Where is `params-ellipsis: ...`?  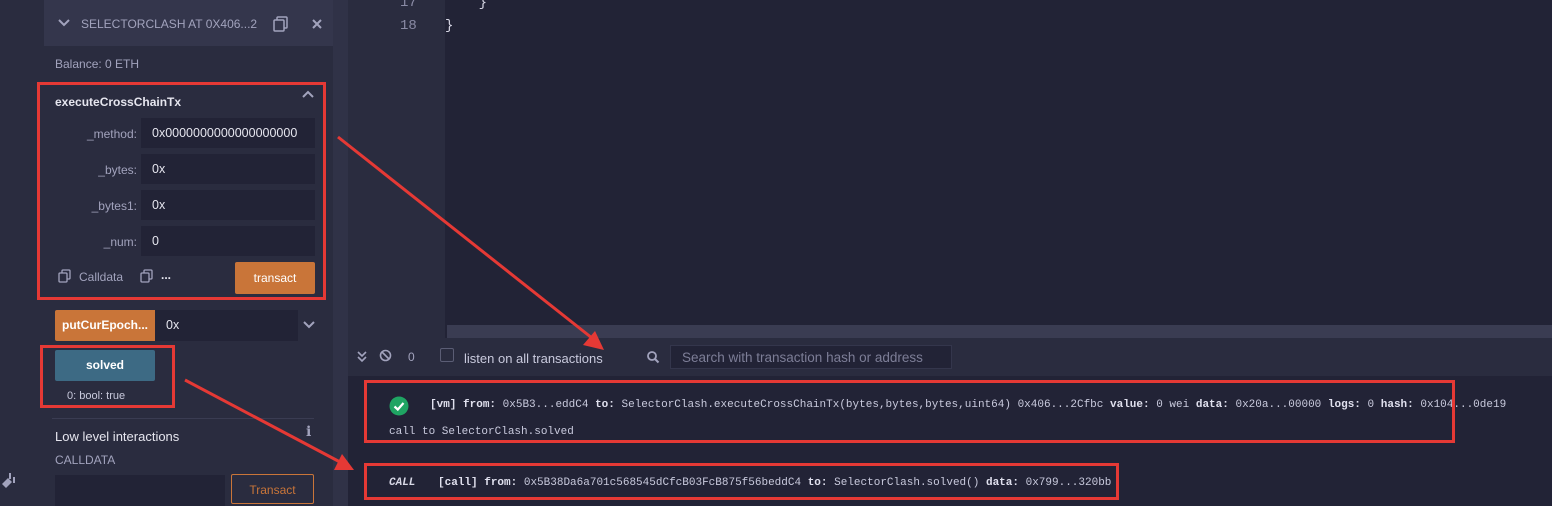
params-ellipsis: ... is located at coordinates (166, 275).